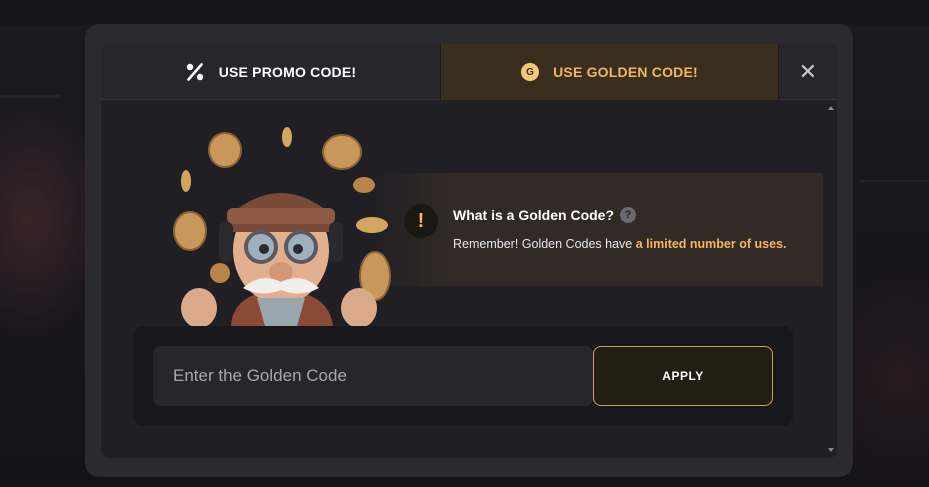 The image size is (929, 487). I want to click on golden-code-form: APPLY, so click(463, 376).